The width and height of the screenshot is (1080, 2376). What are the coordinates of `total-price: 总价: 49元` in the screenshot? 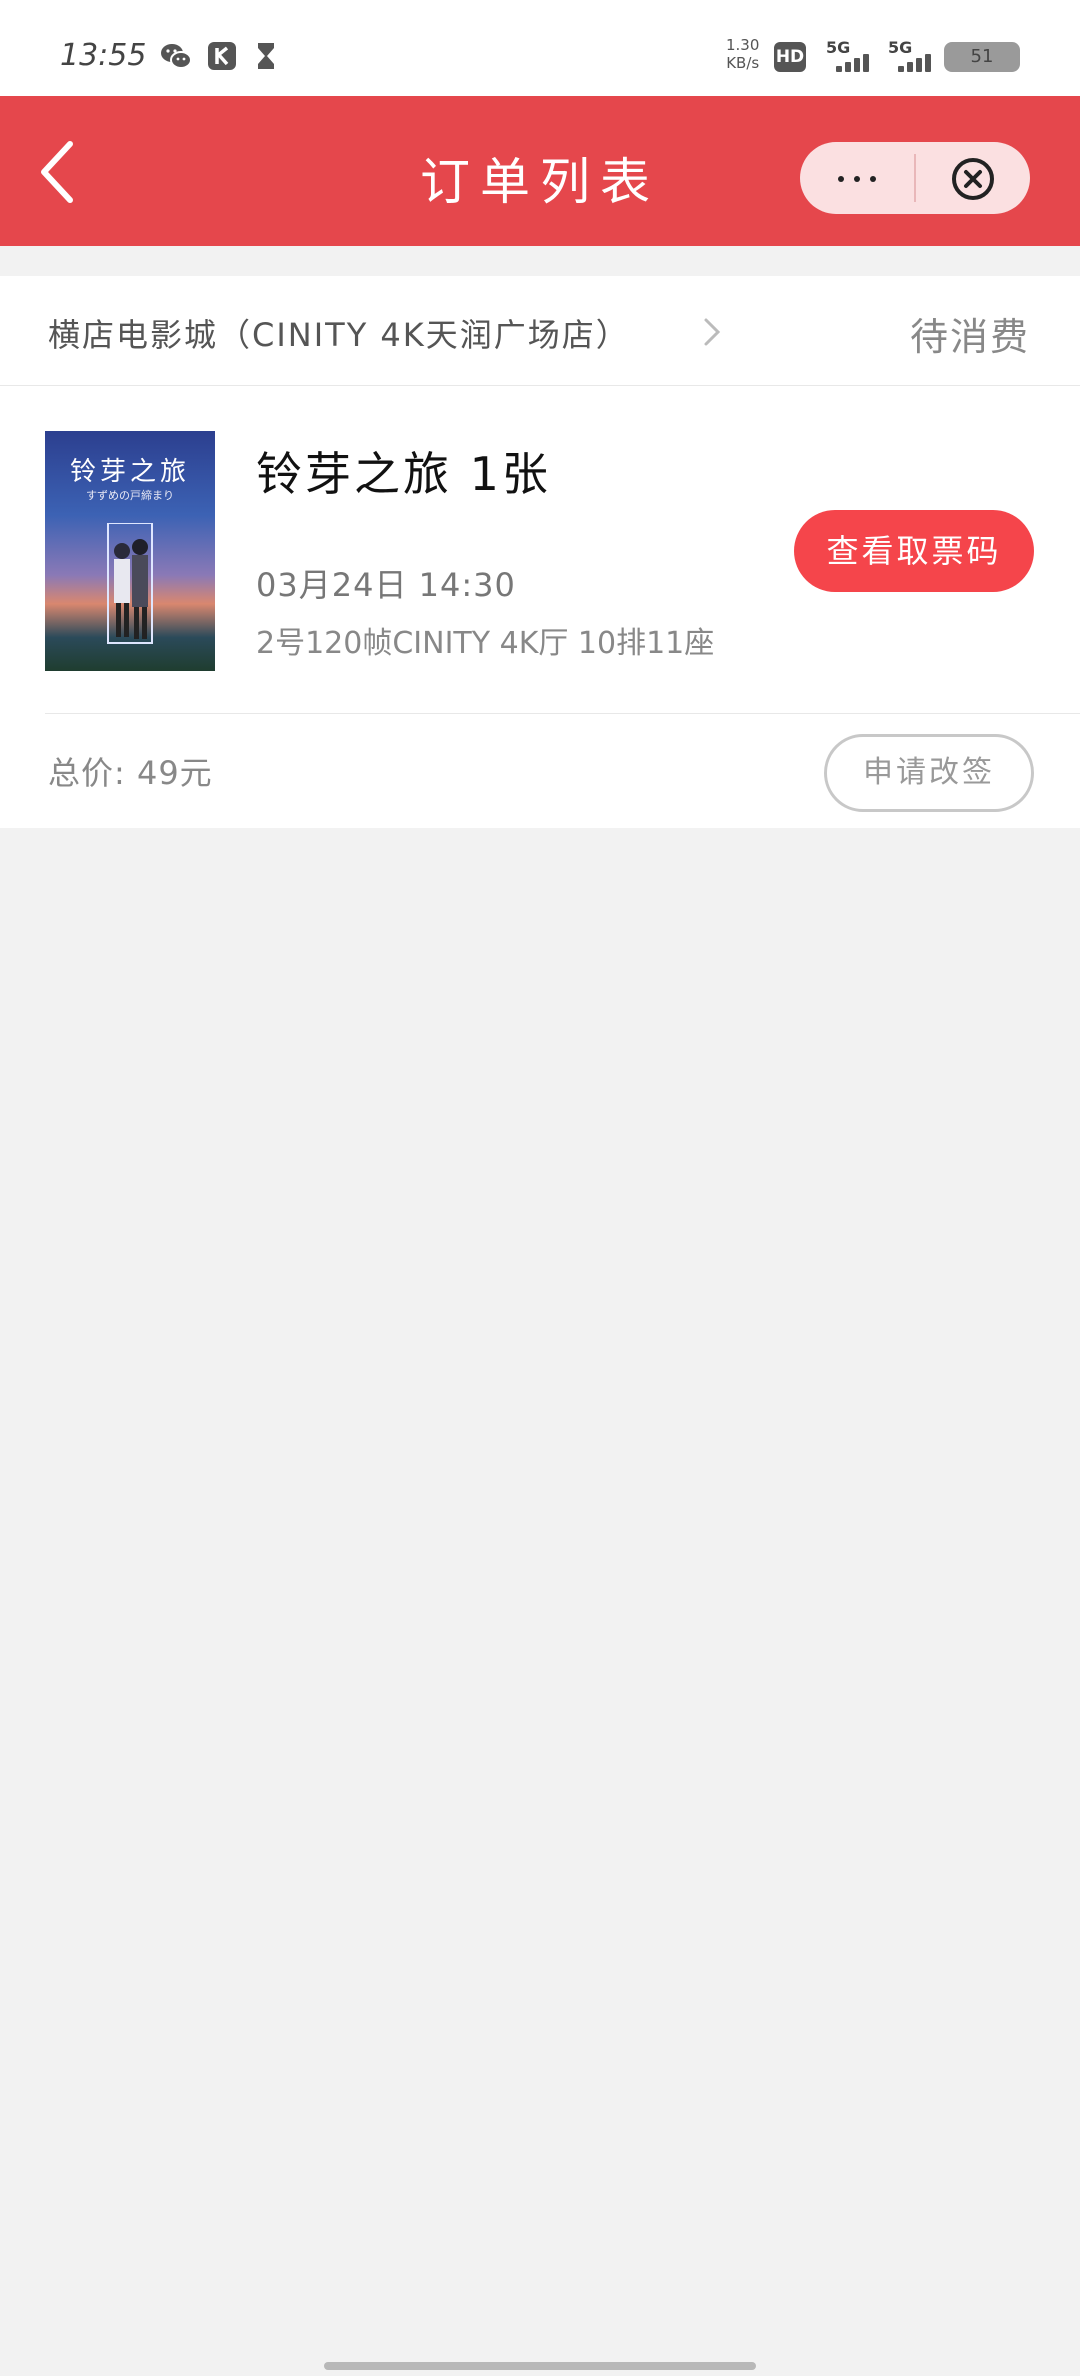 It's located at (130, 773).